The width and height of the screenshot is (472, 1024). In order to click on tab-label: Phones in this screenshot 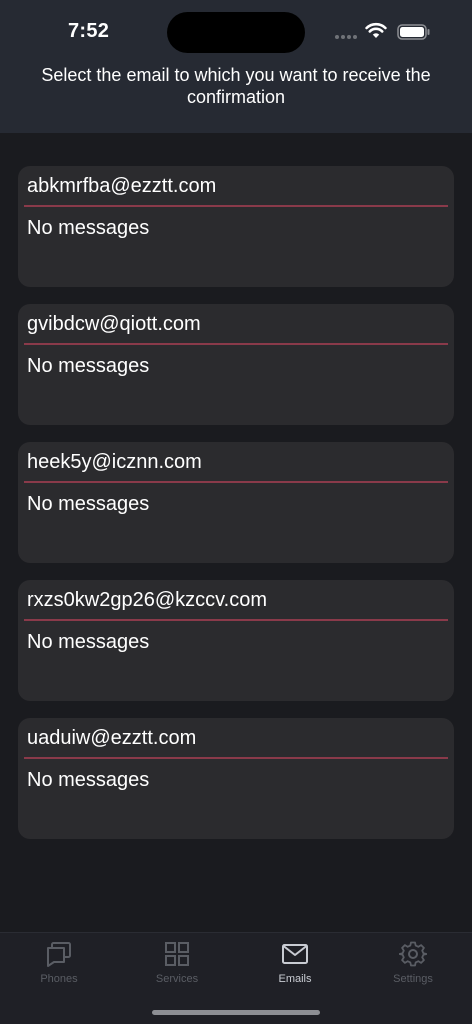, I will do `click(59, 979)`.